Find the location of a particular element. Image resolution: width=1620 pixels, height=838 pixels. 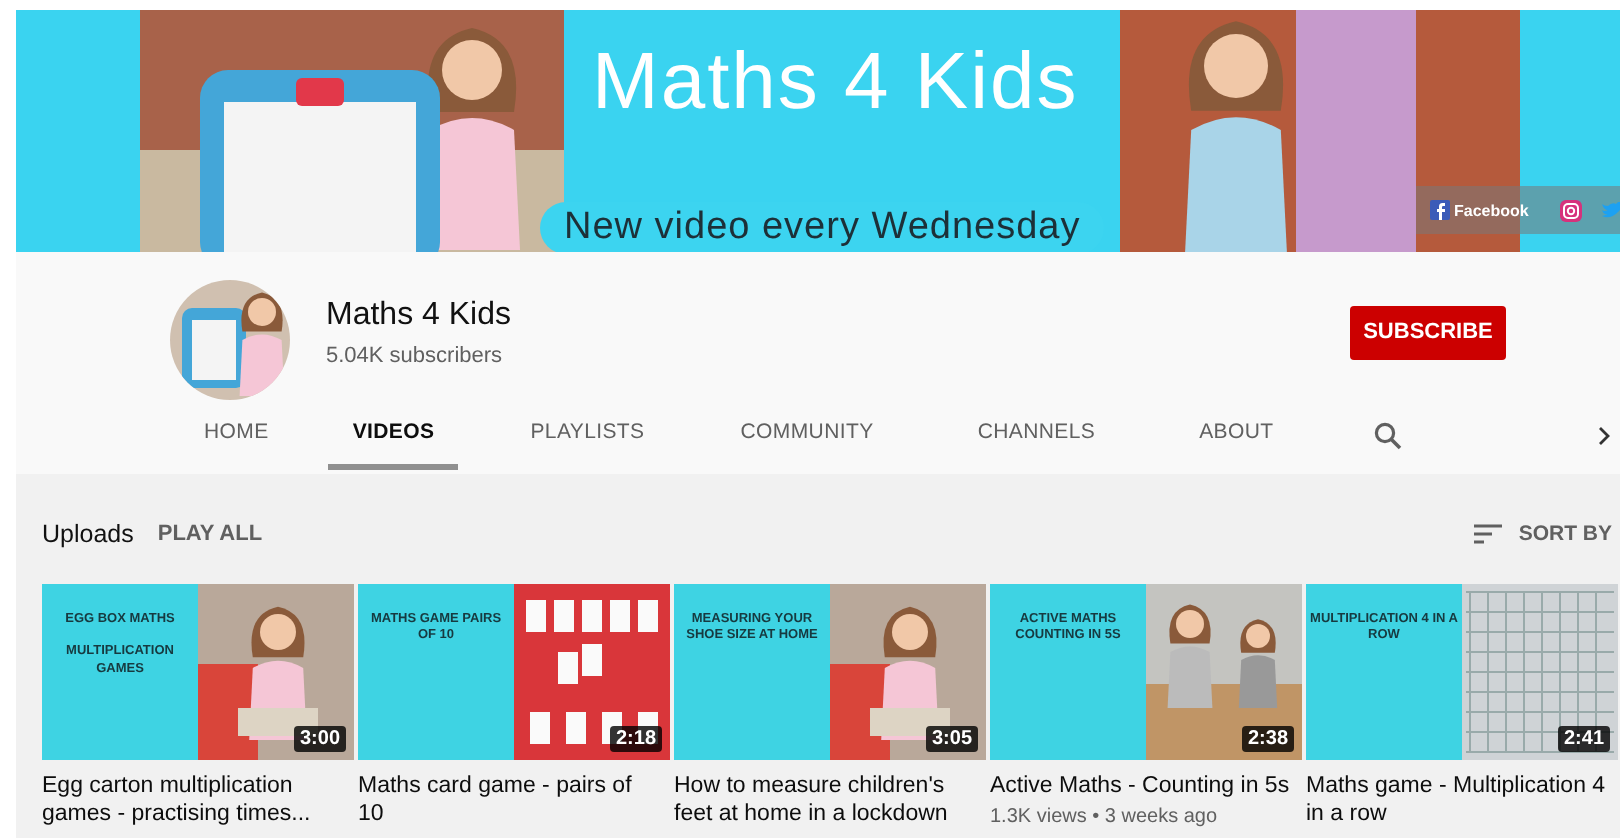

video-meta: 1.3K views • 3 weeks ago is located at coordinates (1105, 817).